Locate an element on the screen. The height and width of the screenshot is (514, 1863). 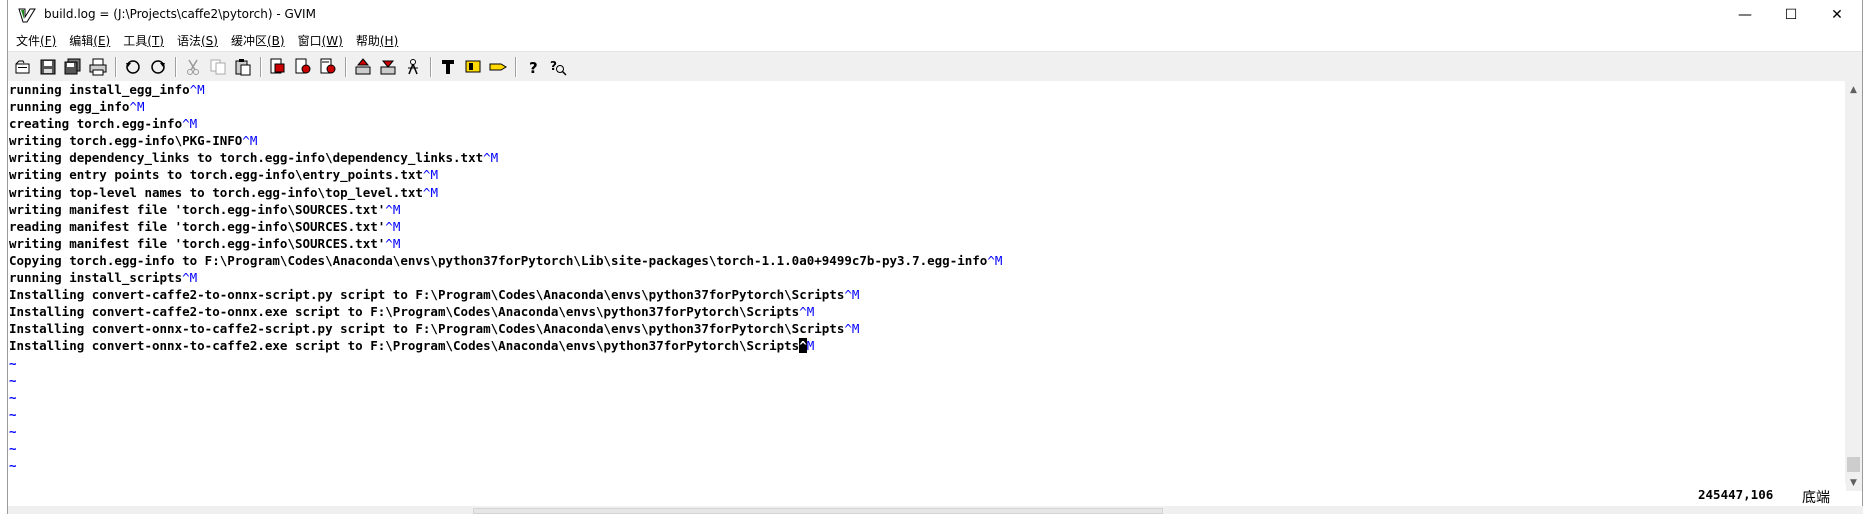
horizontal-scrollbar is located at coordinates (935, 510).